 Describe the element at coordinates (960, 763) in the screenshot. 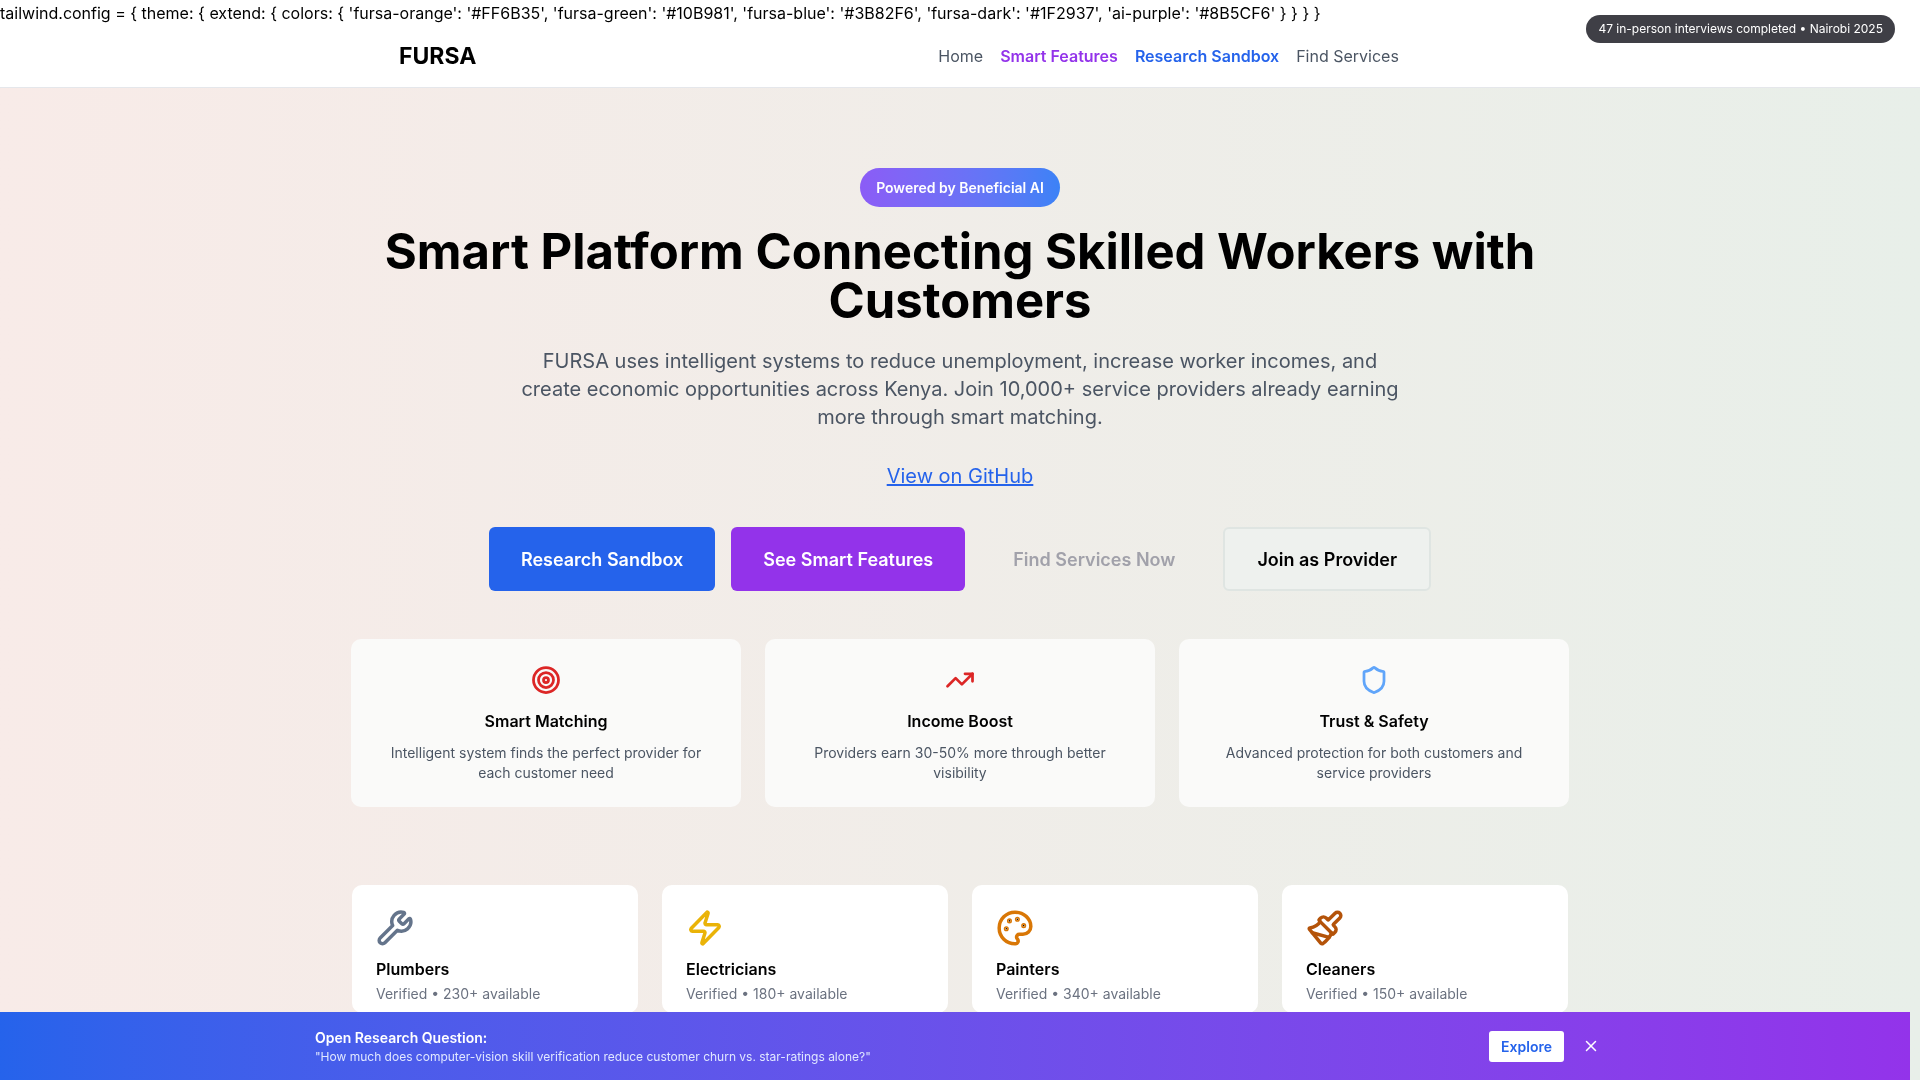

I see `feature-text: Providers earn 30-50% more through better visibility` at that location.